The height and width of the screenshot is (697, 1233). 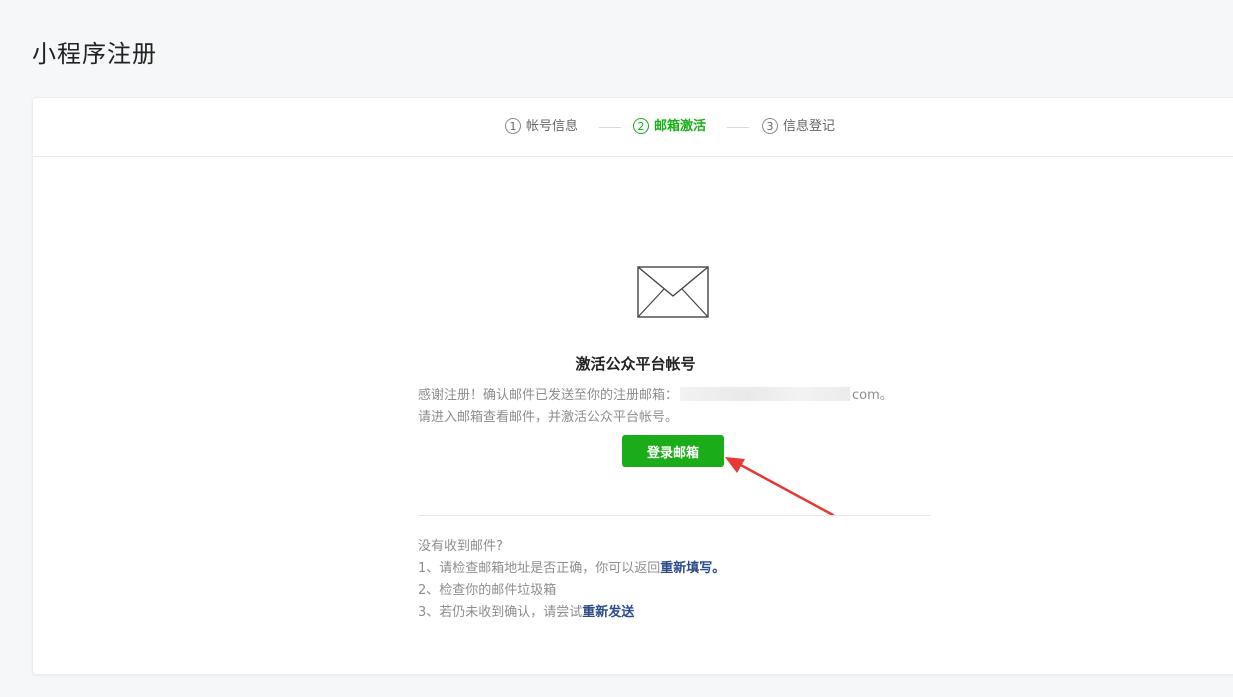 I want to click on step-email-activation: 2 邮箱激活, so click(x=669, y=127).